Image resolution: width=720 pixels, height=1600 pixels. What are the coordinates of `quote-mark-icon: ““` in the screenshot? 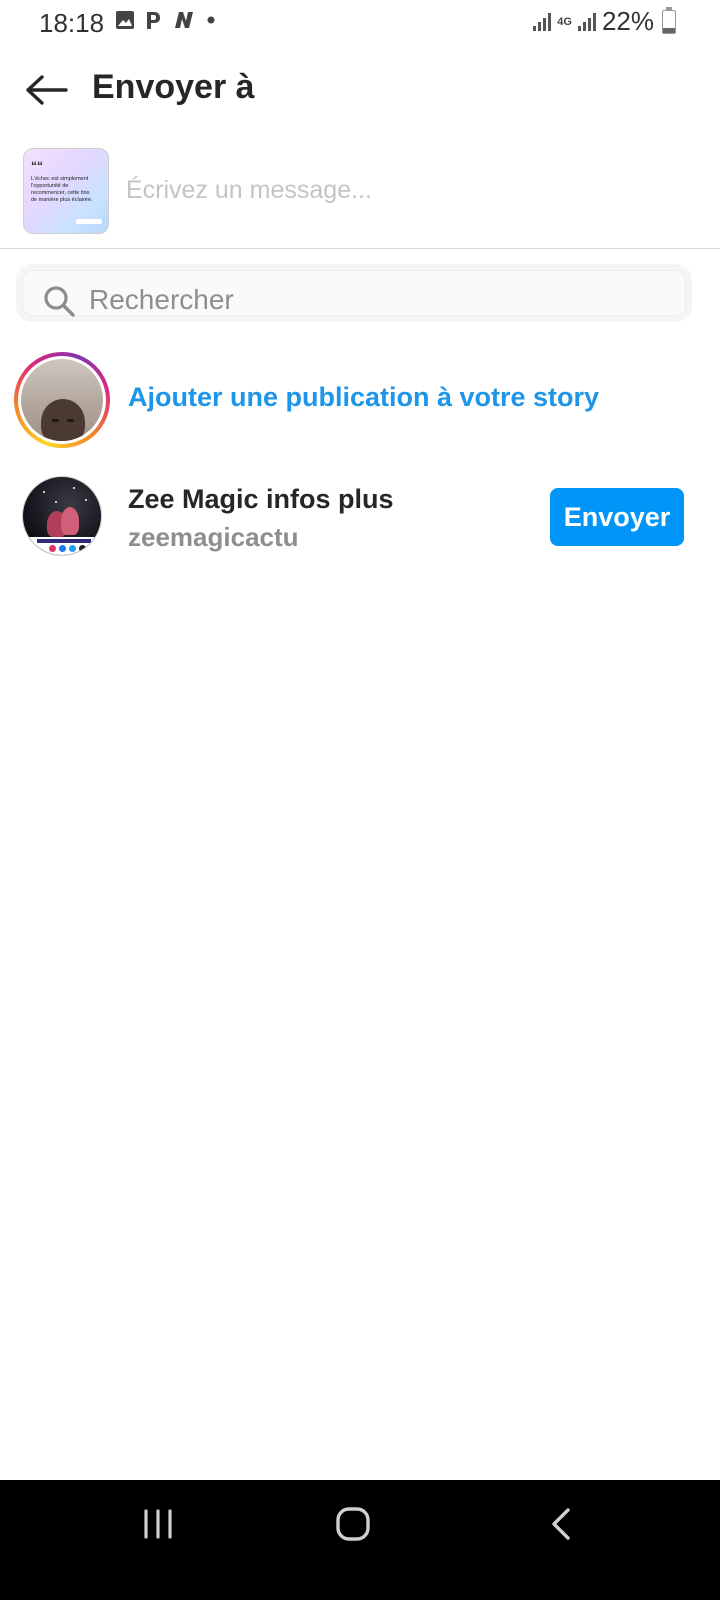 It's located at (37, 166).